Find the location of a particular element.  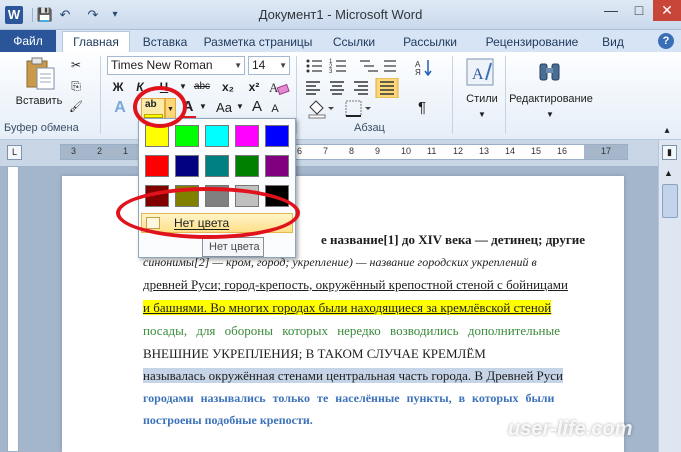

sort-icon: AЯ is located at coordinates (424, 67).